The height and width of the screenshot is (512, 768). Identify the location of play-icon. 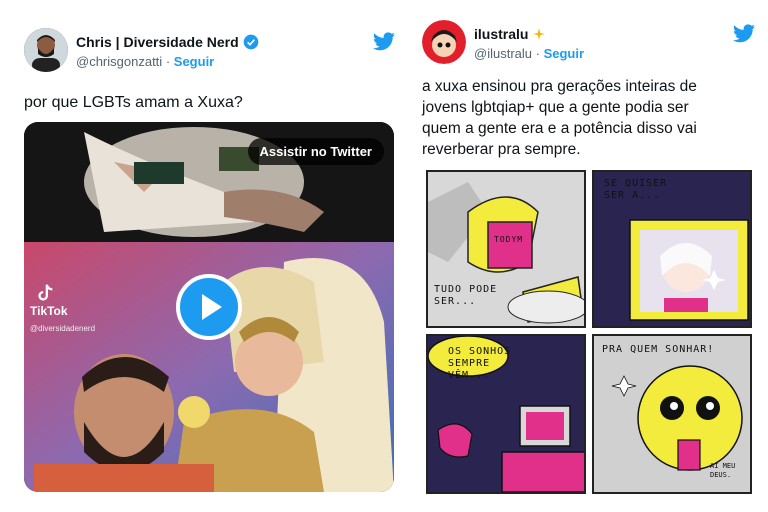
(212, 307).